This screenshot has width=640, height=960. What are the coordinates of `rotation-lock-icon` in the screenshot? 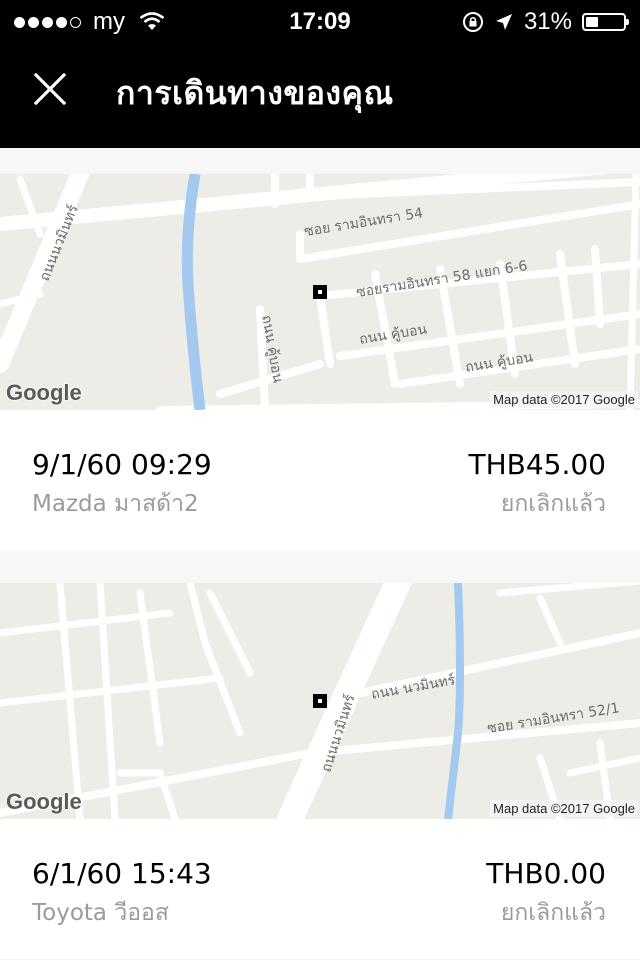 It's located at (472, 22).